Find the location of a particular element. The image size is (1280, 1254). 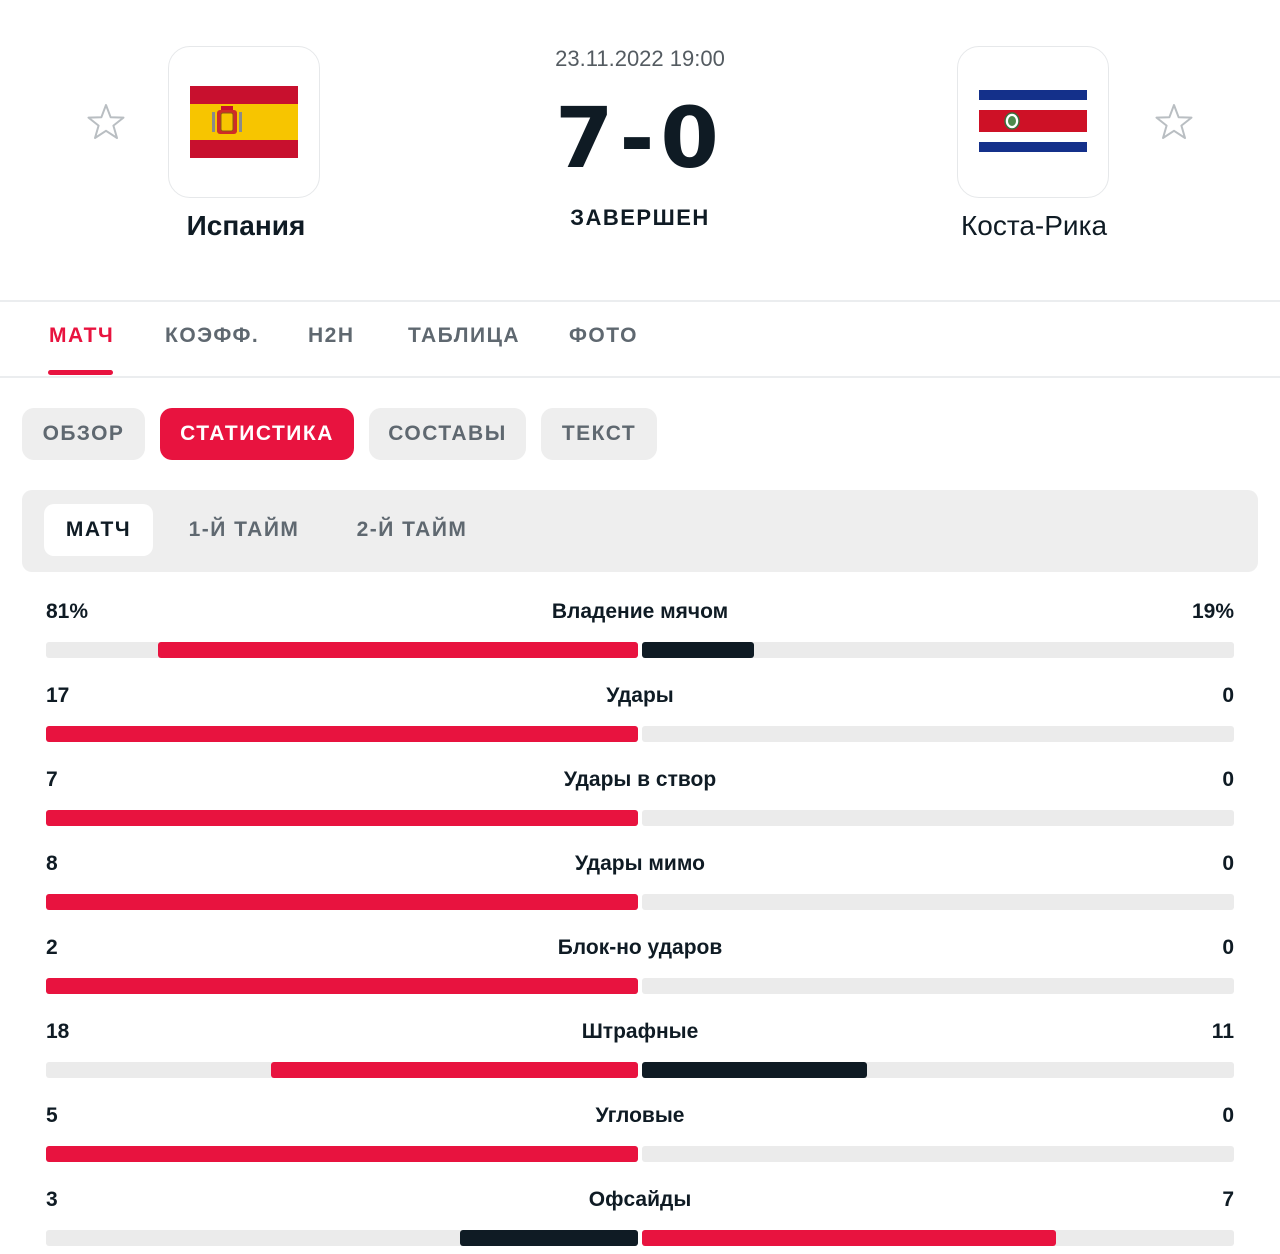

period-second-half: 2-Й ТАЙМ is located at coordinates (412, 530).